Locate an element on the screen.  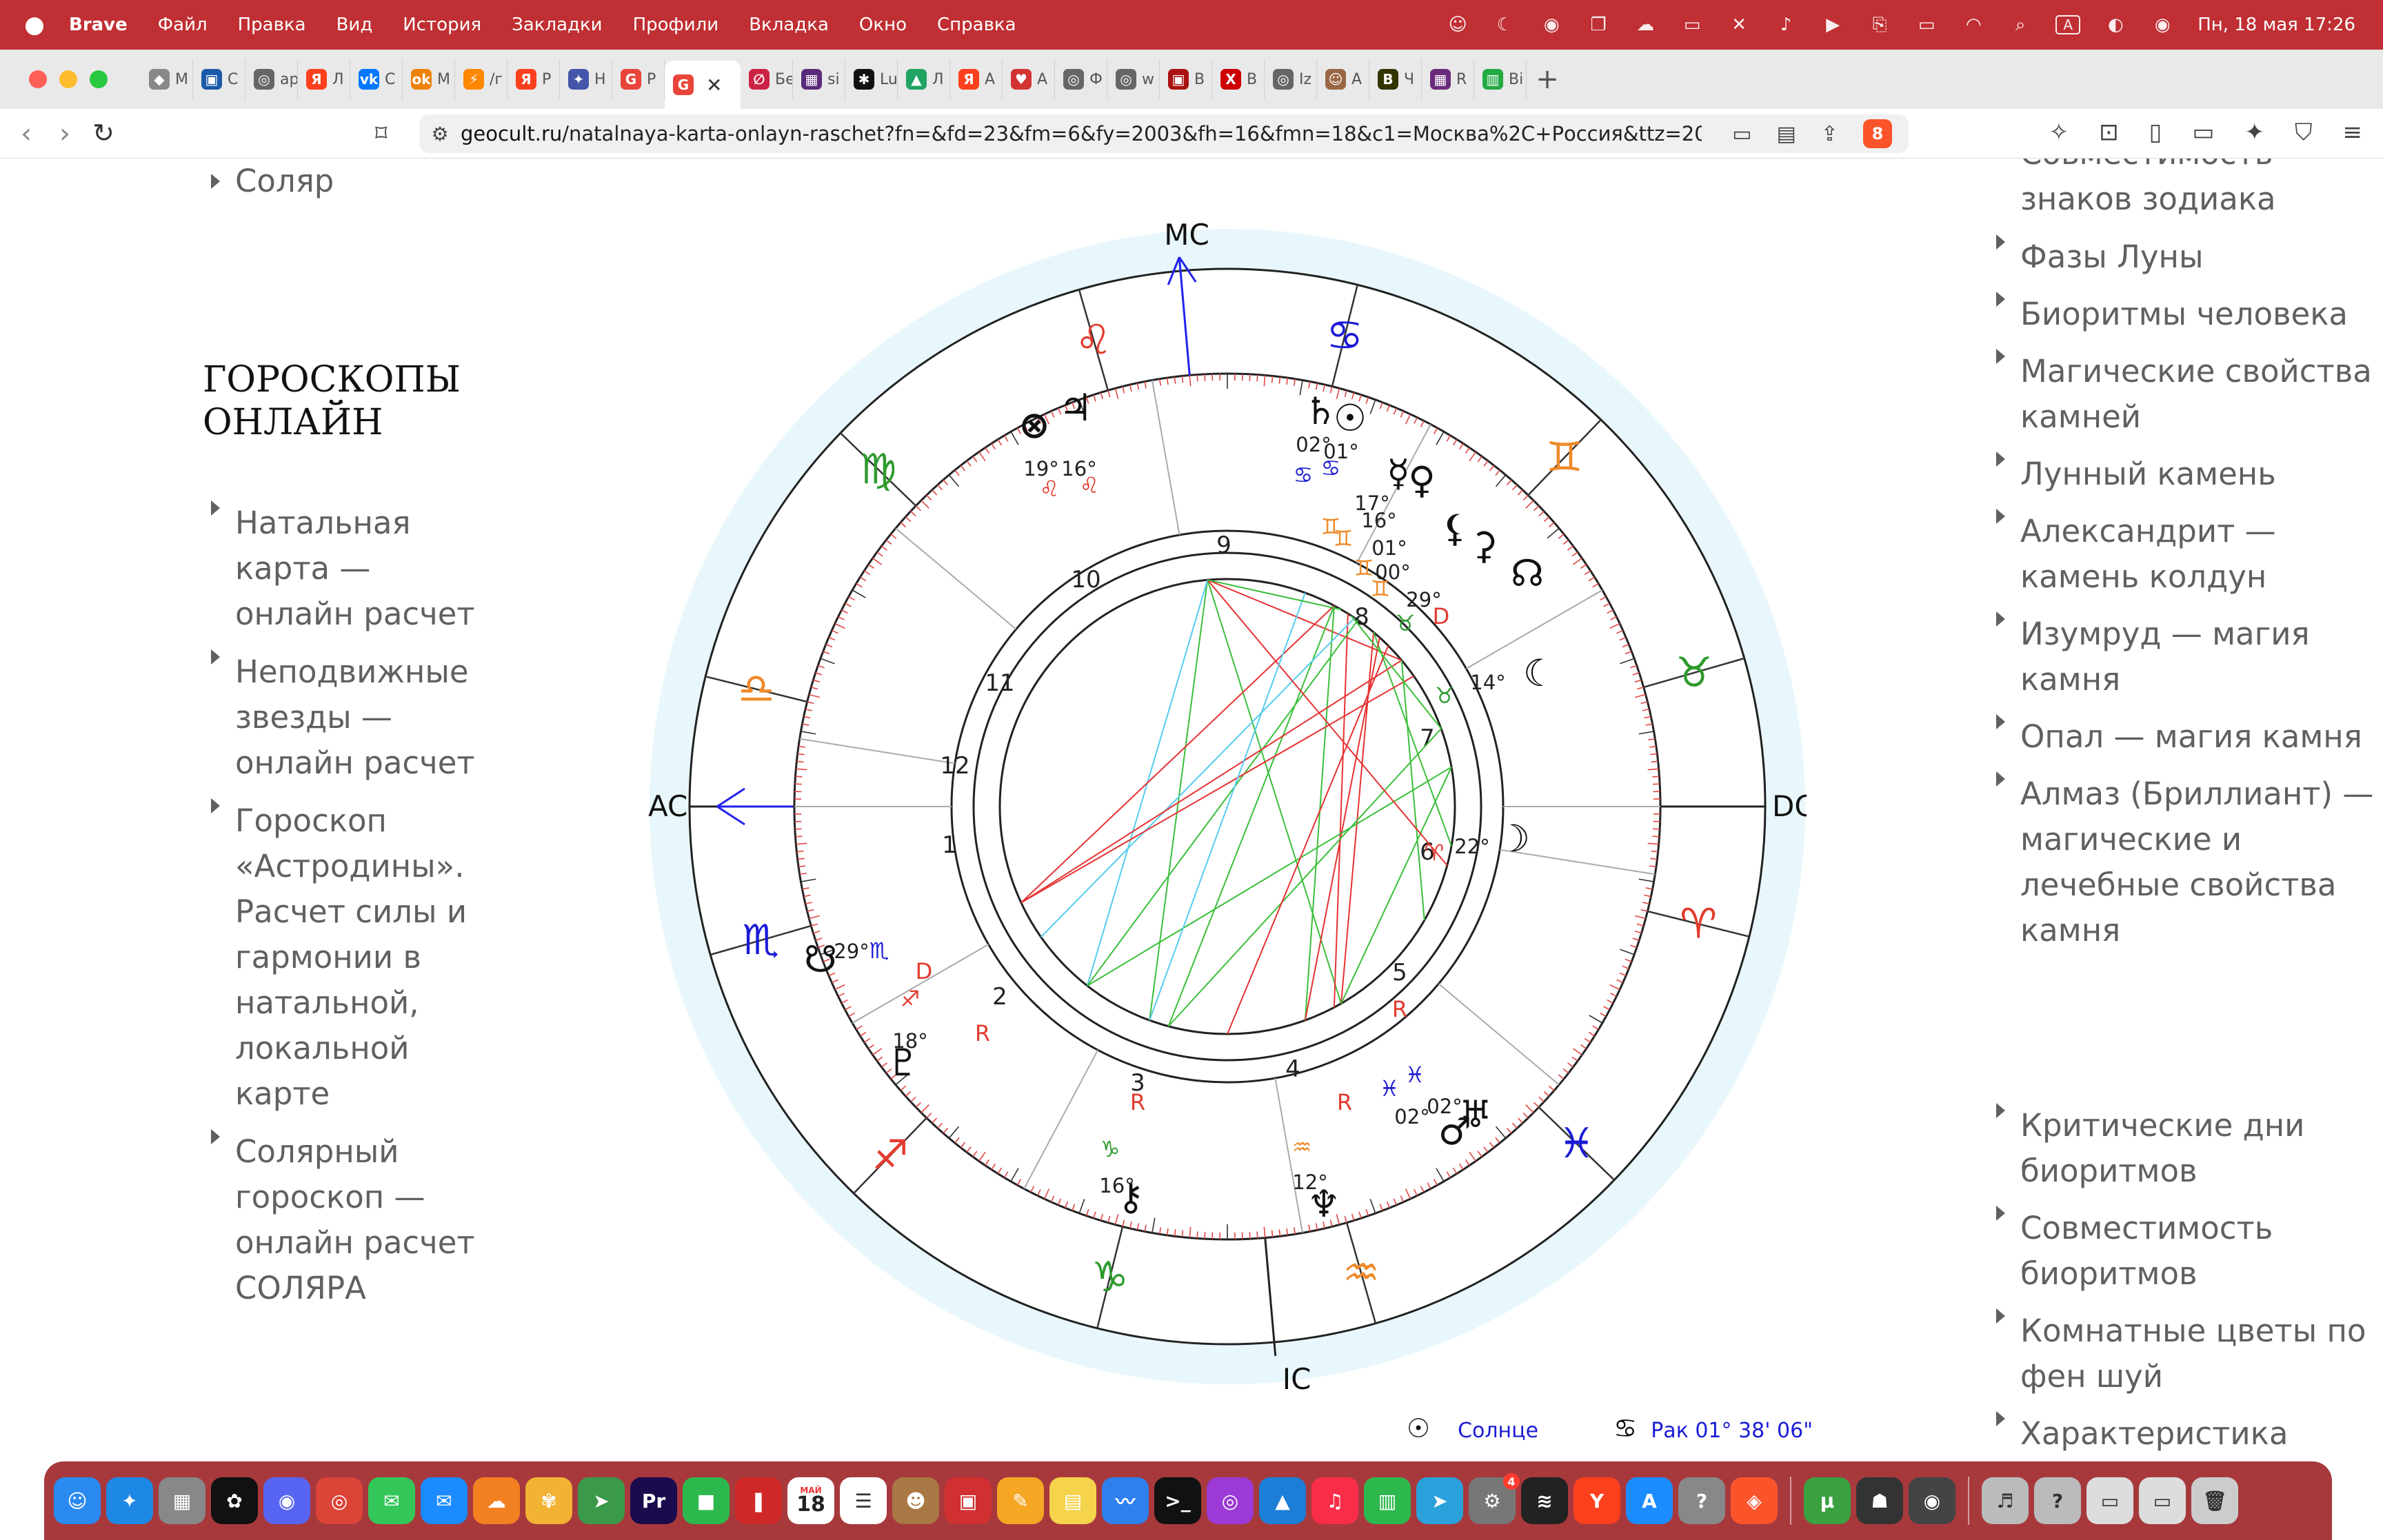
dock-stack-1-icon: ▭ is located at coordinates (2110, 1501).